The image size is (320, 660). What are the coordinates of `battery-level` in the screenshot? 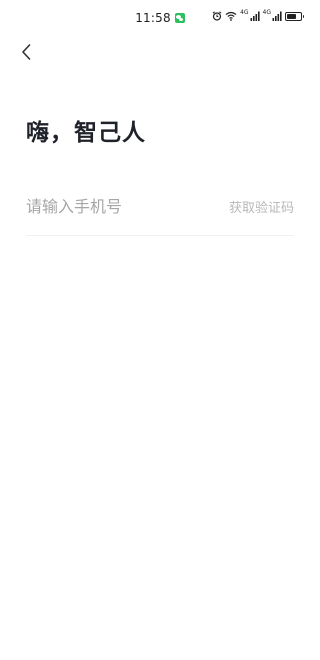 It's located at (292, 16).